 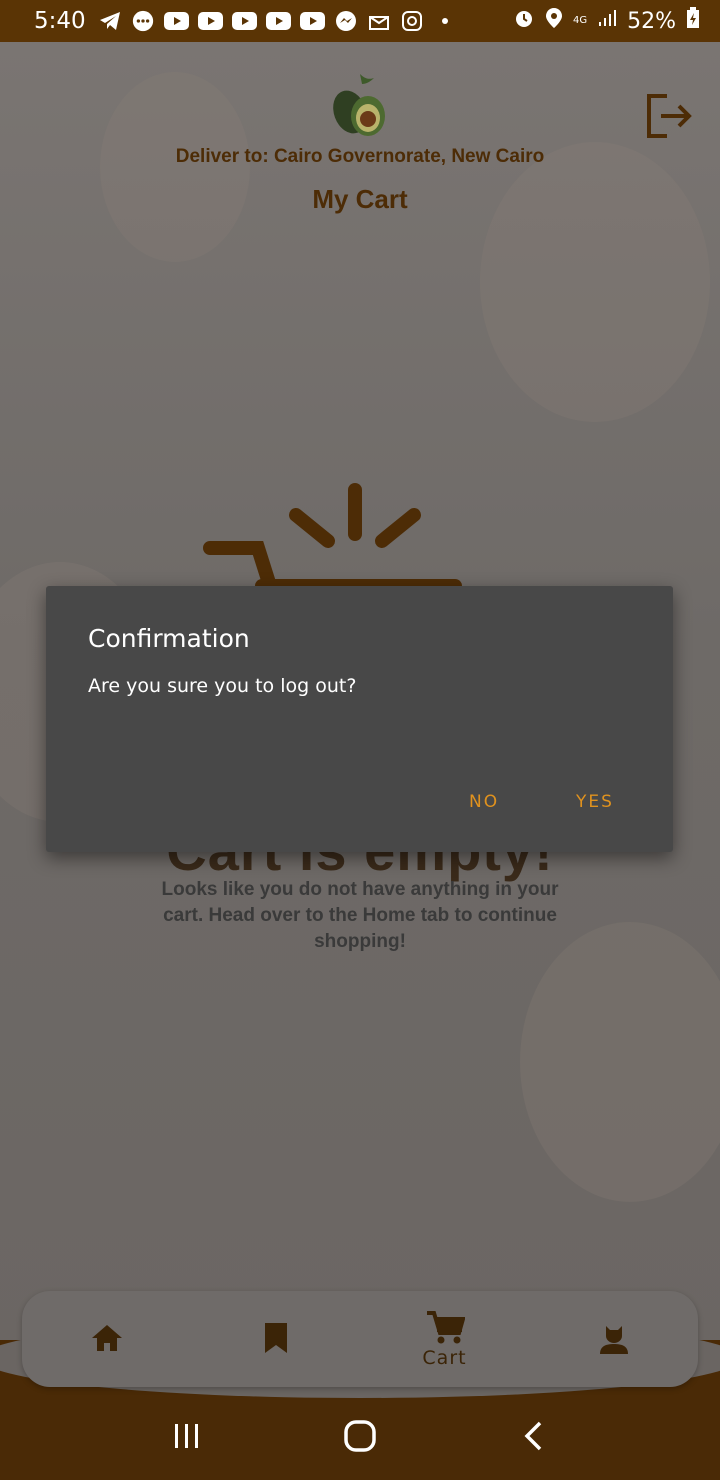 I want to click on back-button, so click(x=533, y=1436).